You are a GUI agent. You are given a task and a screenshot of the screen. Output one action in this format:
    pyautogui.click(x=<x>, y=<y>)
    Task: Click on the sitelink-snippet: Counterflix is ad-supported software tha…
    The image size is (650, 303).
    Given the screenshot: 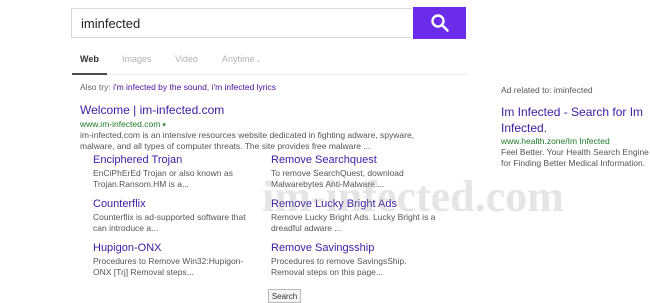 What is the action you would take?
    pyautogui.click(x=169, y=222)
    